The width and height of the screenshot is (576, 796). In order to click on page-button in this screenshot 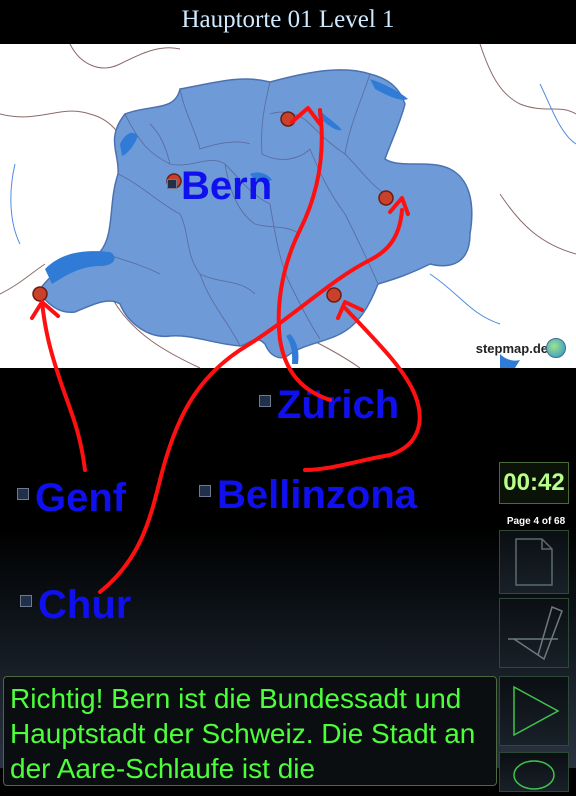, I will do `click(534, 562)`.